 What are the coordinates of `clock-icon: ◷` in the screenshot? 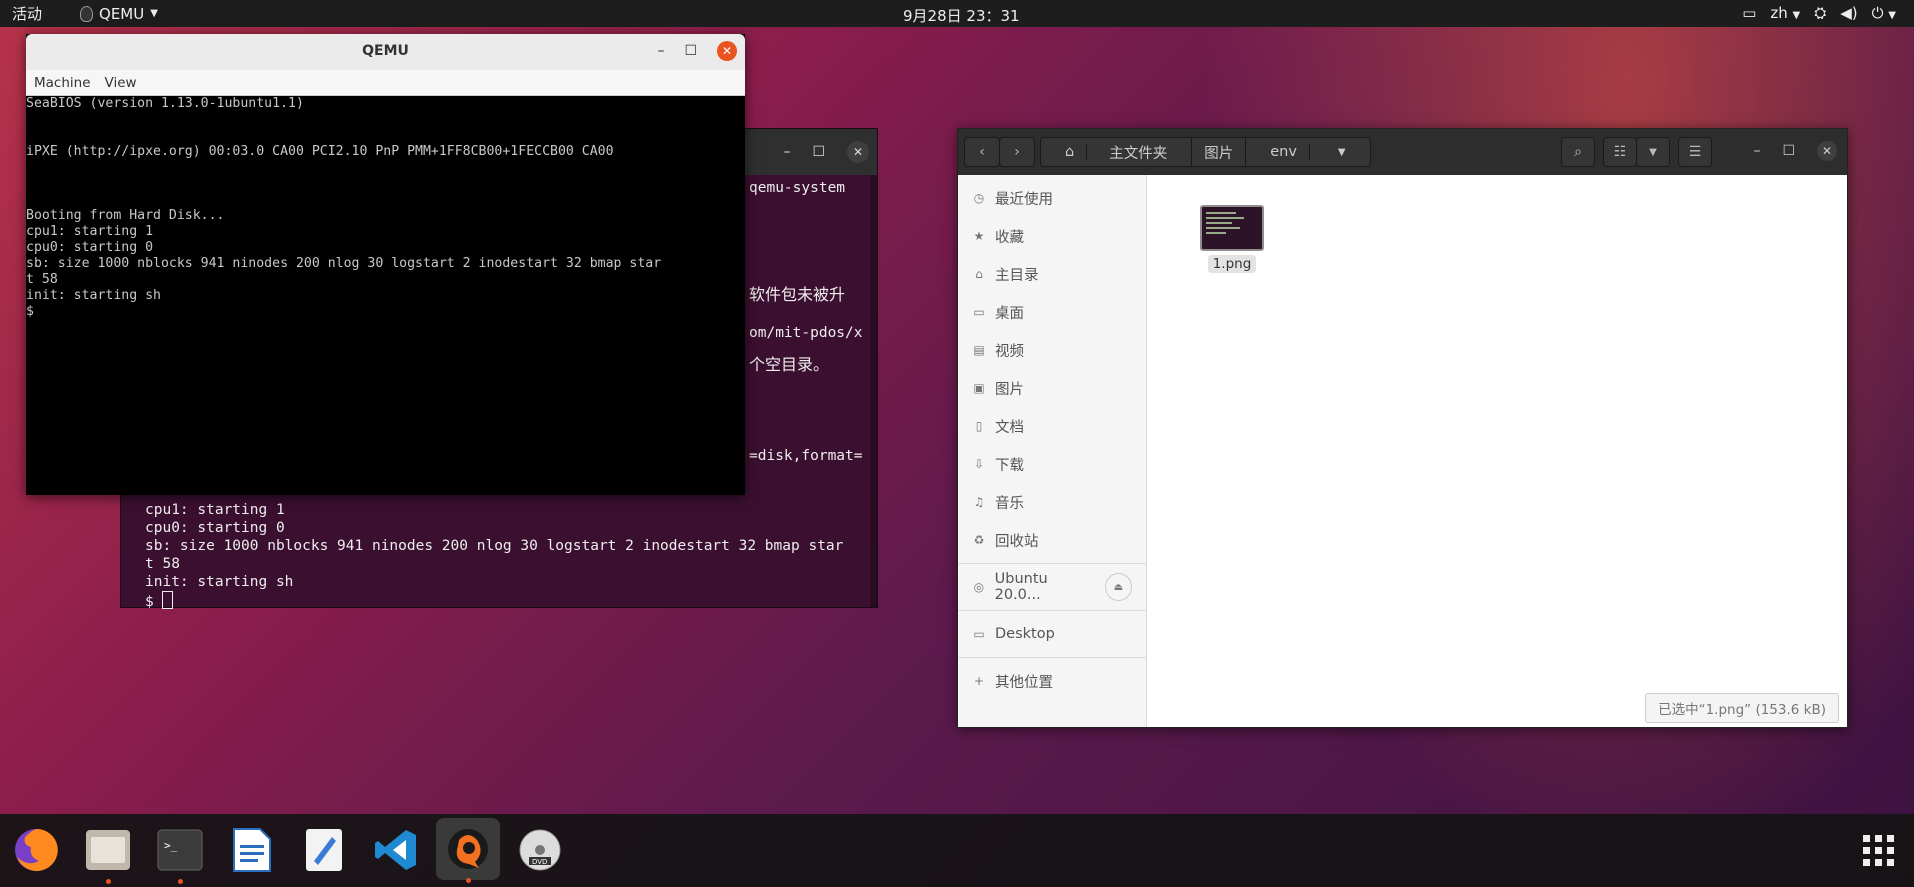 It's located at (979, 198).